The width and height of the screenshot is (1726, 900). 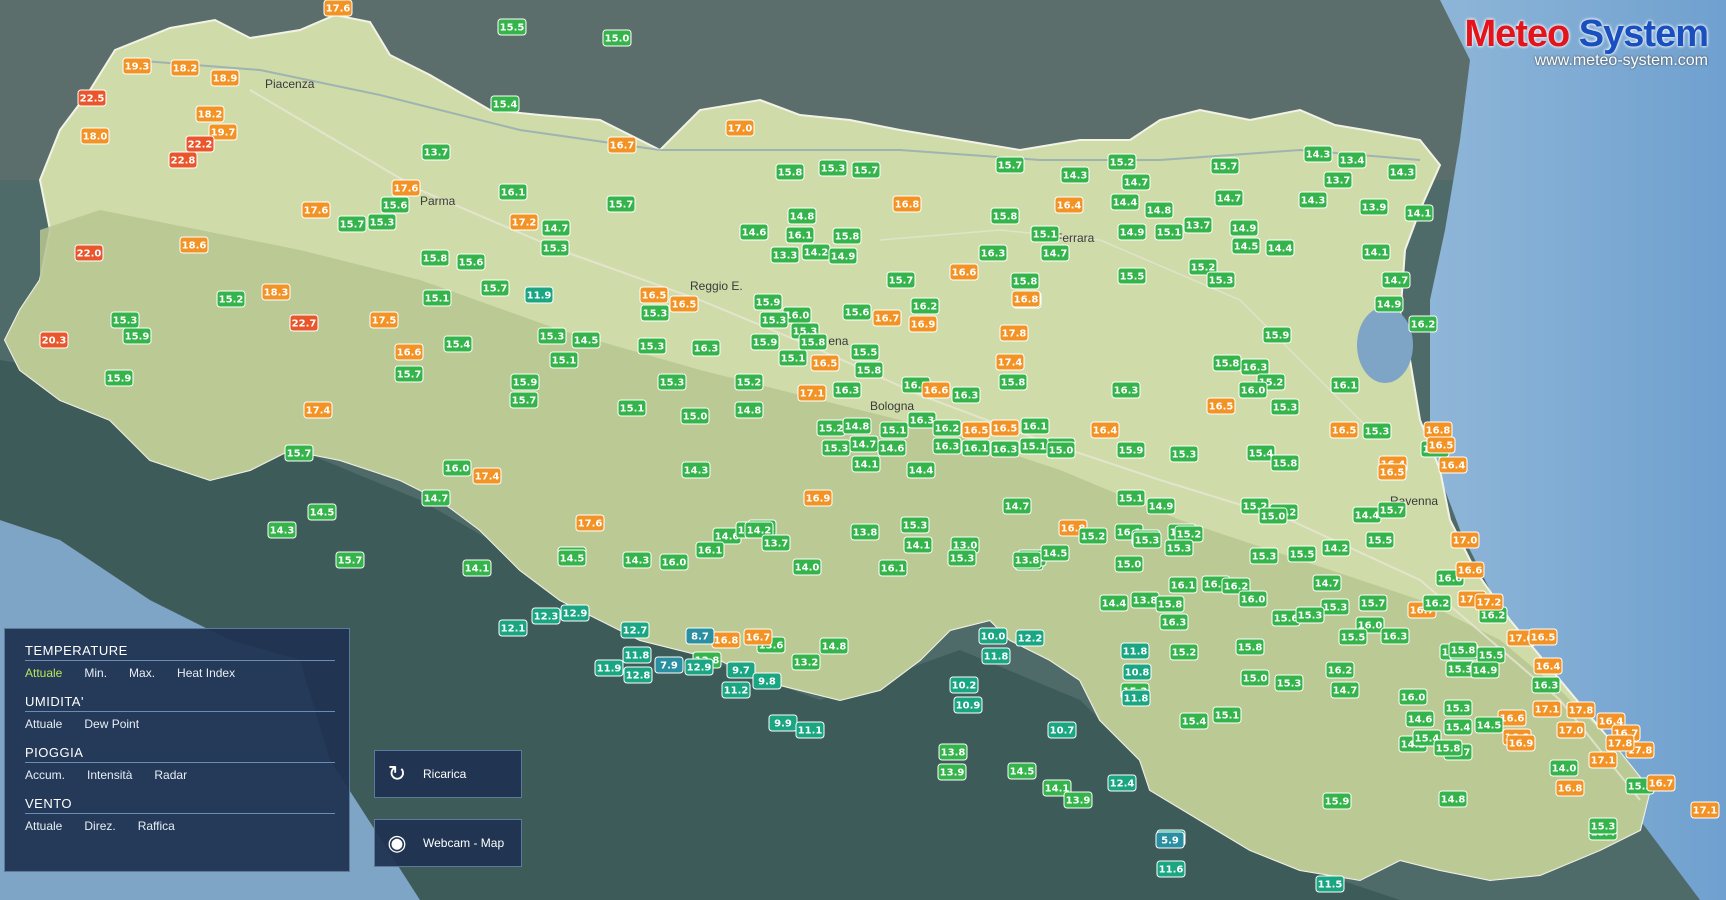 I want to click on temperature-marker: 16.9, so click(x=818, y=498).